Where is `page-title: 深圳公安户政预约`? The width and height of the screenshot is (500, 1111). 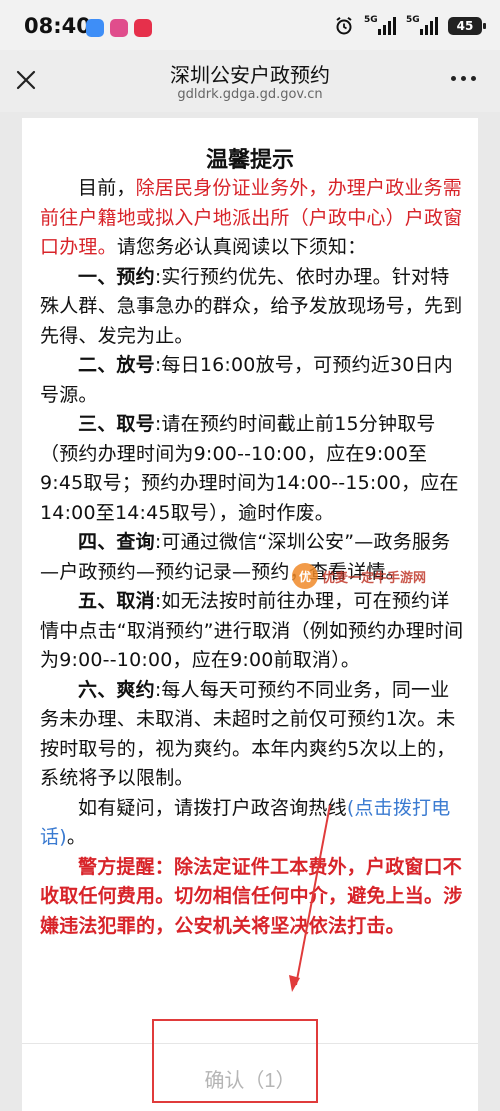 page-title: 深圳公安户政预约 is located at coordinates (250, 75).